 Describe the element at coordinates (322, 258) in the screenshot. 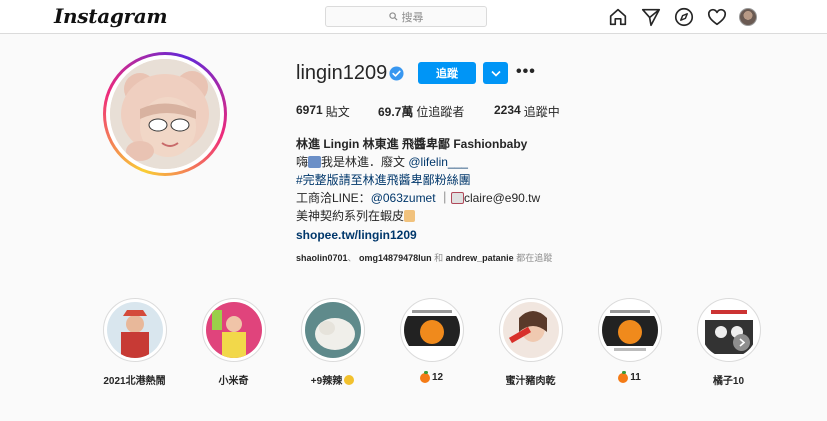

I see `followed-by-user-1: shaolin0701` at that location.